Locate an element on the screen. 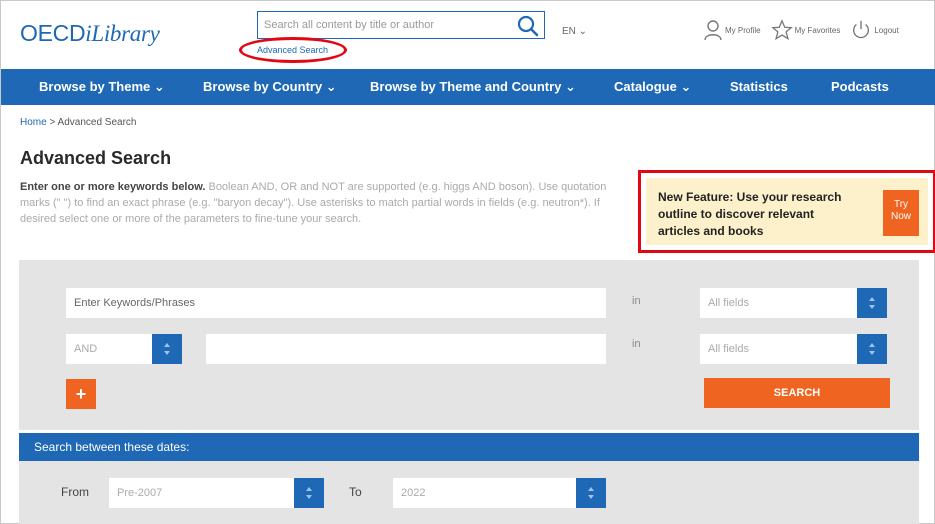  dates-panel: From Pre-2007 To 2022 is located at coordinates (469, 492).